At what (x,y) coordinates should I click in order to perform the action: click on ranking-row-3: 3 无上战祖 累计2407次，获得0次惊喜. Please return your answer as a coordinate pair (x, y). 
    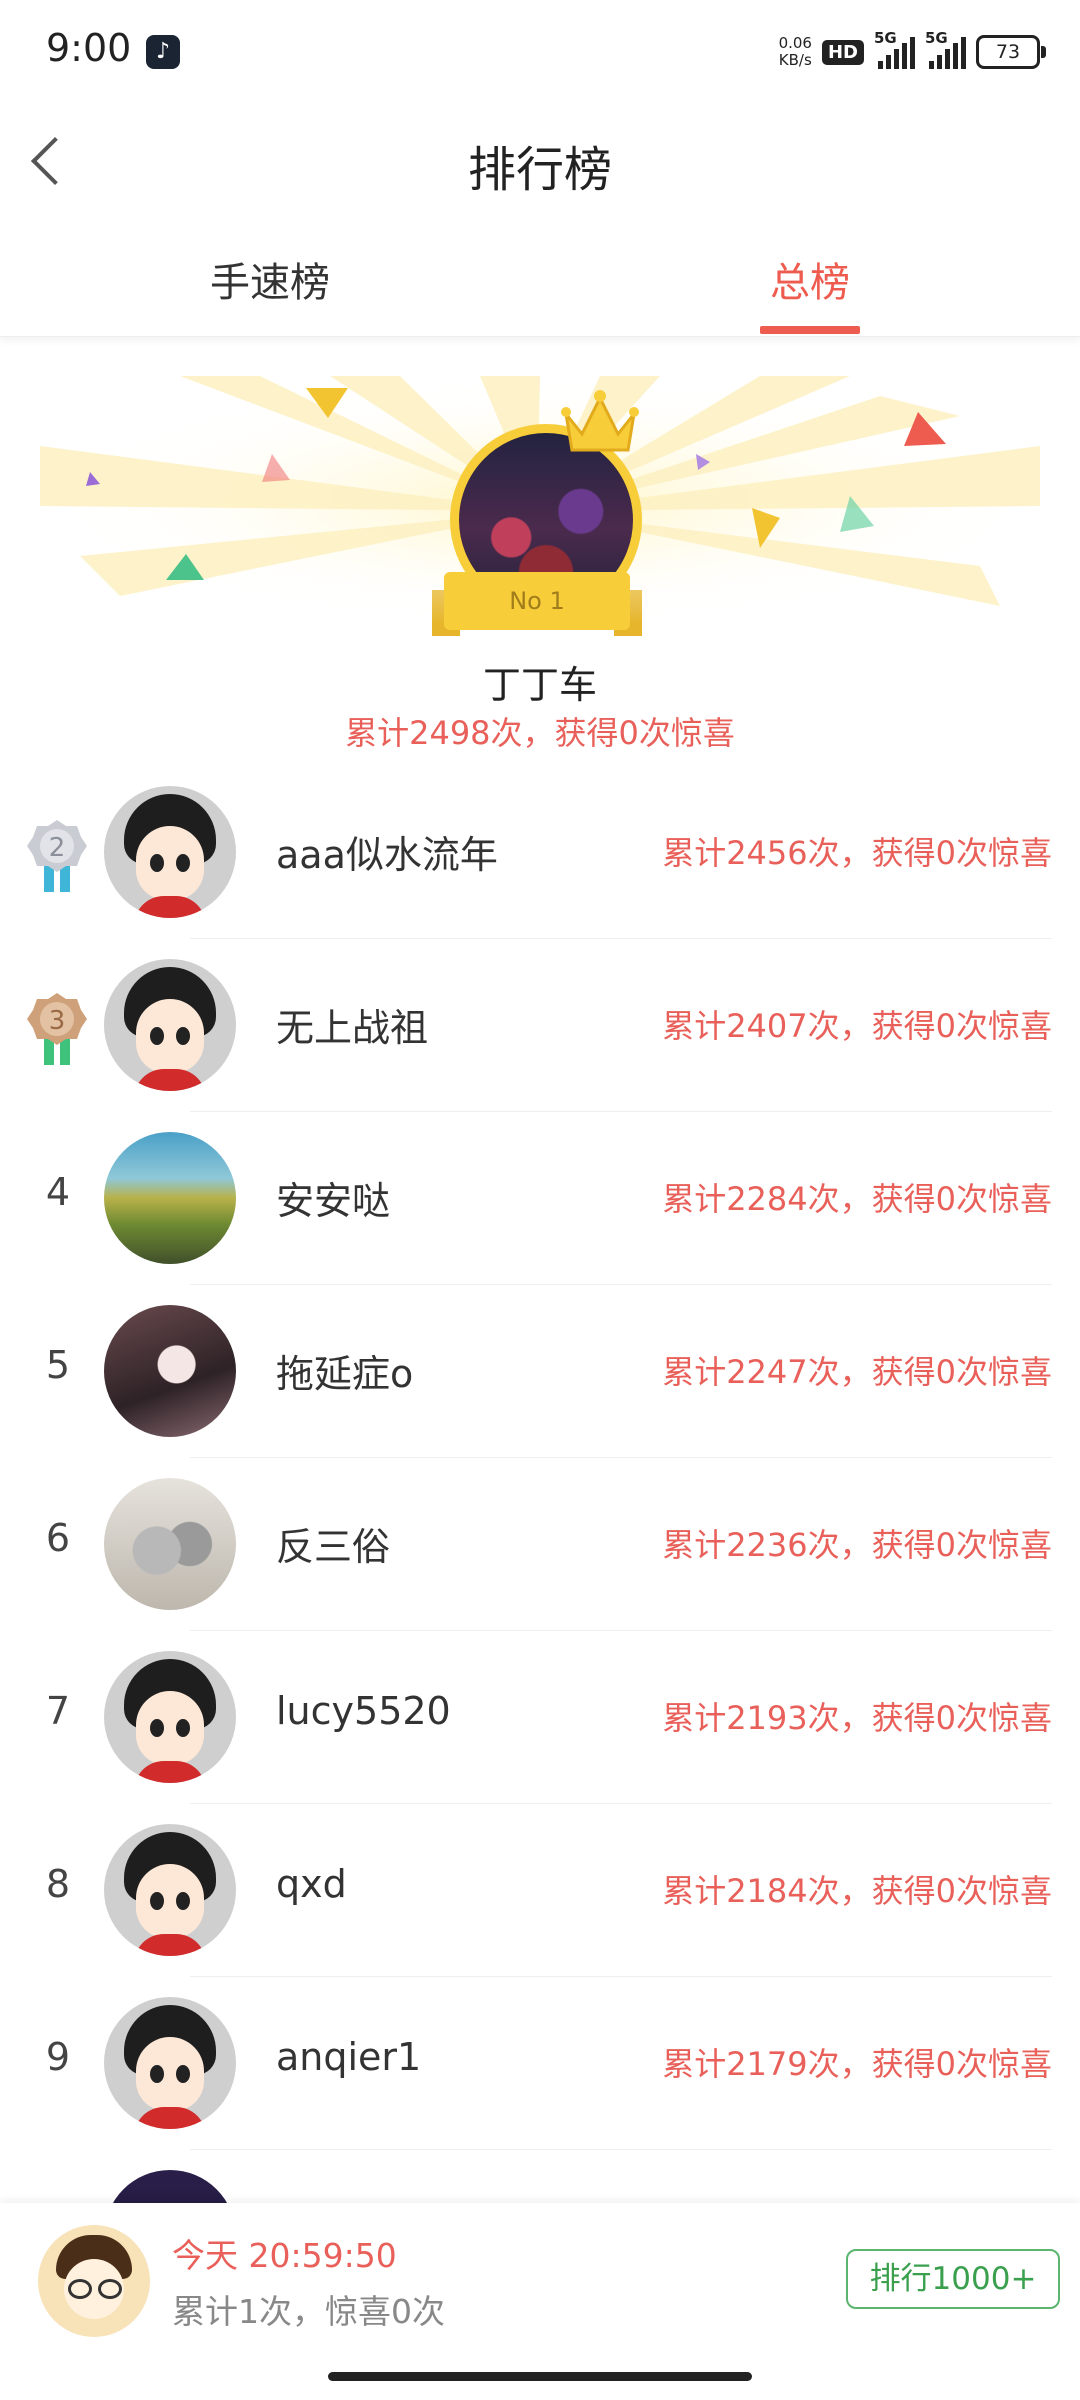
    Looking at the image, I should click on (540, 1025).